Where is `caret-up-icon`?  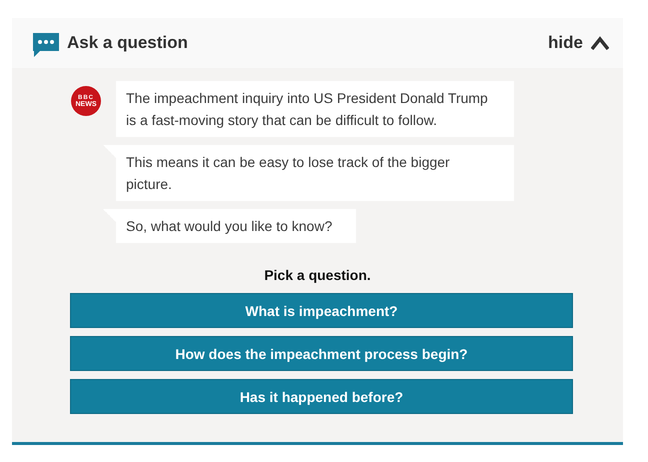
caret-up-icon is located at coordinates (600, 43).